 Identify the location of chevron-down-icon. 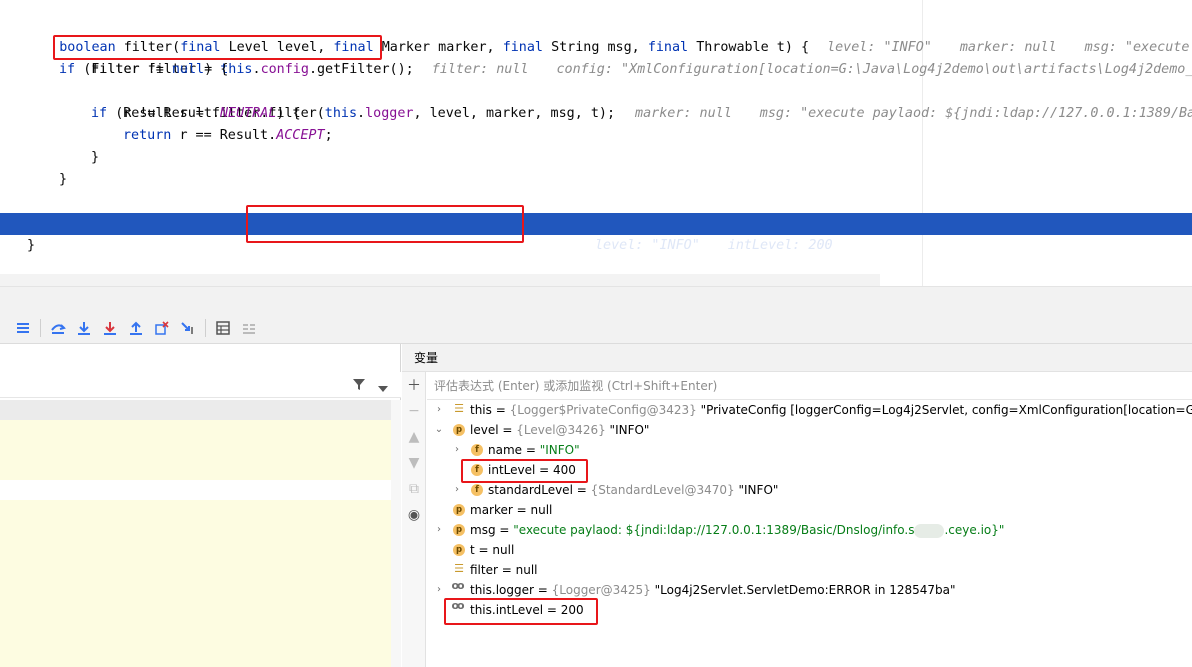
(383, 388).